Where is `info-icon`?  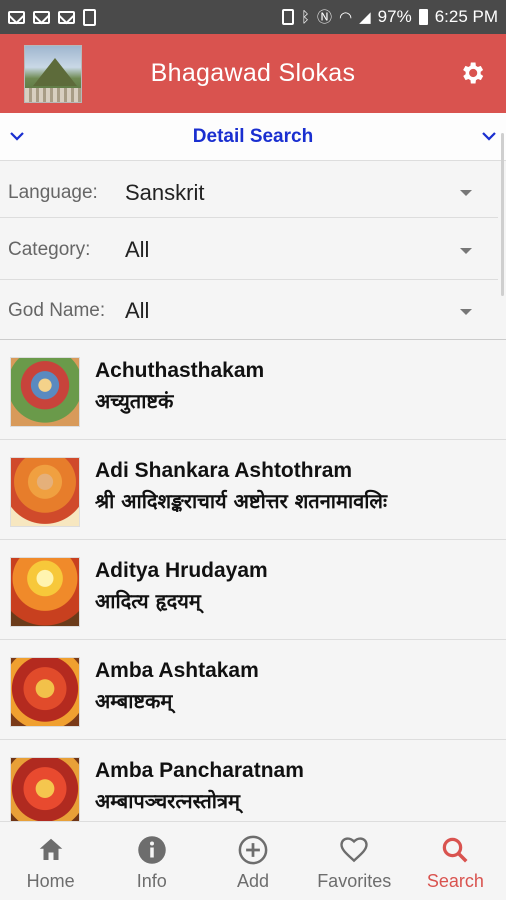 info-icon is located at coordinates (152, 850).